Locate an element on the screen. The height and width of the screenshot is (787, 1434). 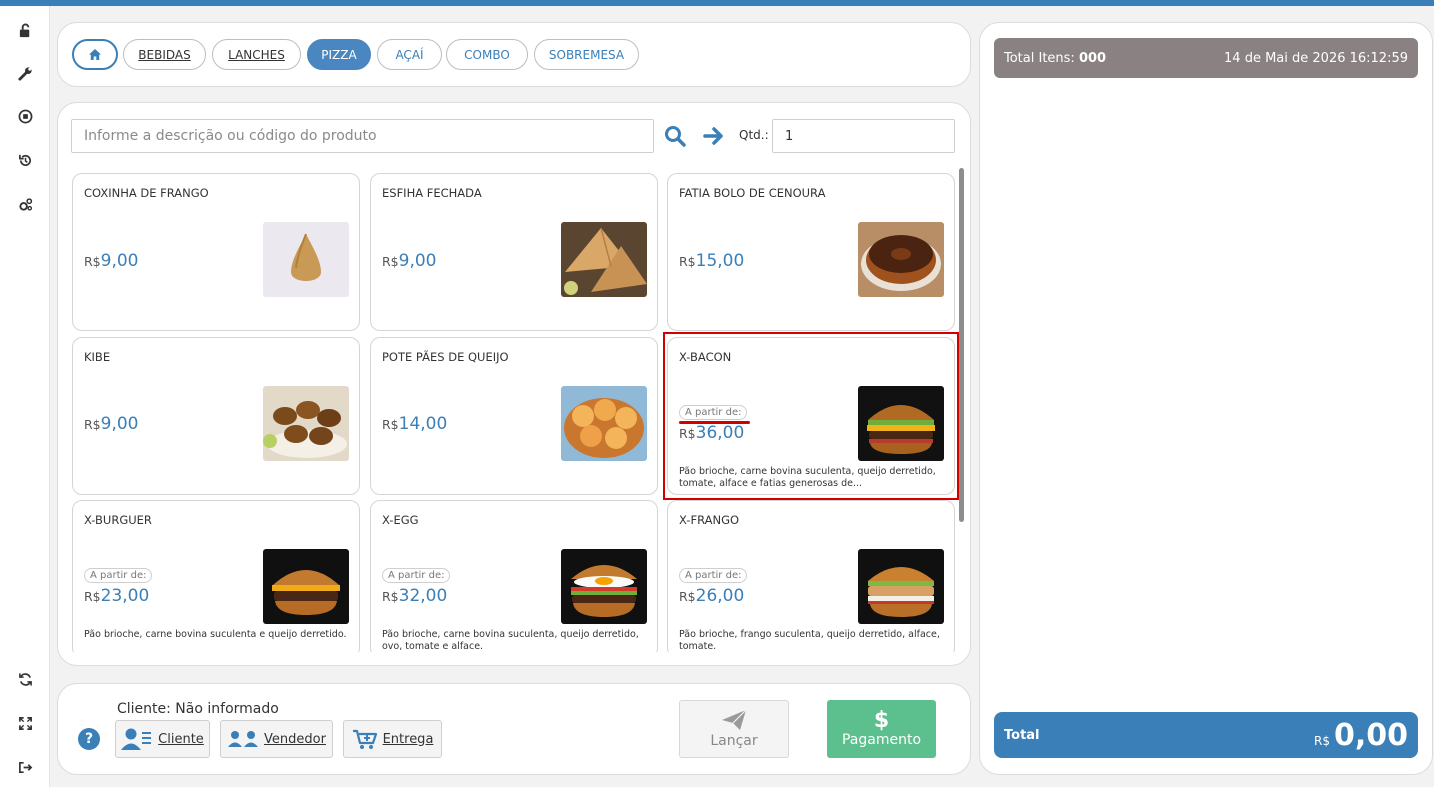
cart-plus-icon is located at coordinates (364, 739).